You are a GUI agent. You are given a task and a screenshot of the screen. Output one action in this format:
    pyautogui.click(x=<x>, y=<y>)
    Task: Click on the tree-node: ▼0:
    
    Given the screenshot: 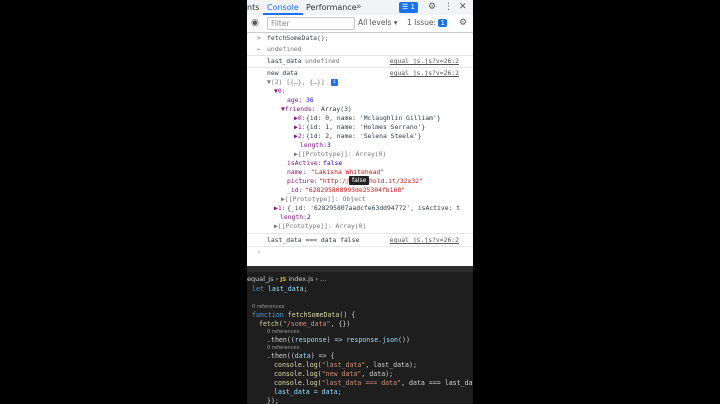 What is the action you would take?
    pyautogui.click(x=360, y=91)
    